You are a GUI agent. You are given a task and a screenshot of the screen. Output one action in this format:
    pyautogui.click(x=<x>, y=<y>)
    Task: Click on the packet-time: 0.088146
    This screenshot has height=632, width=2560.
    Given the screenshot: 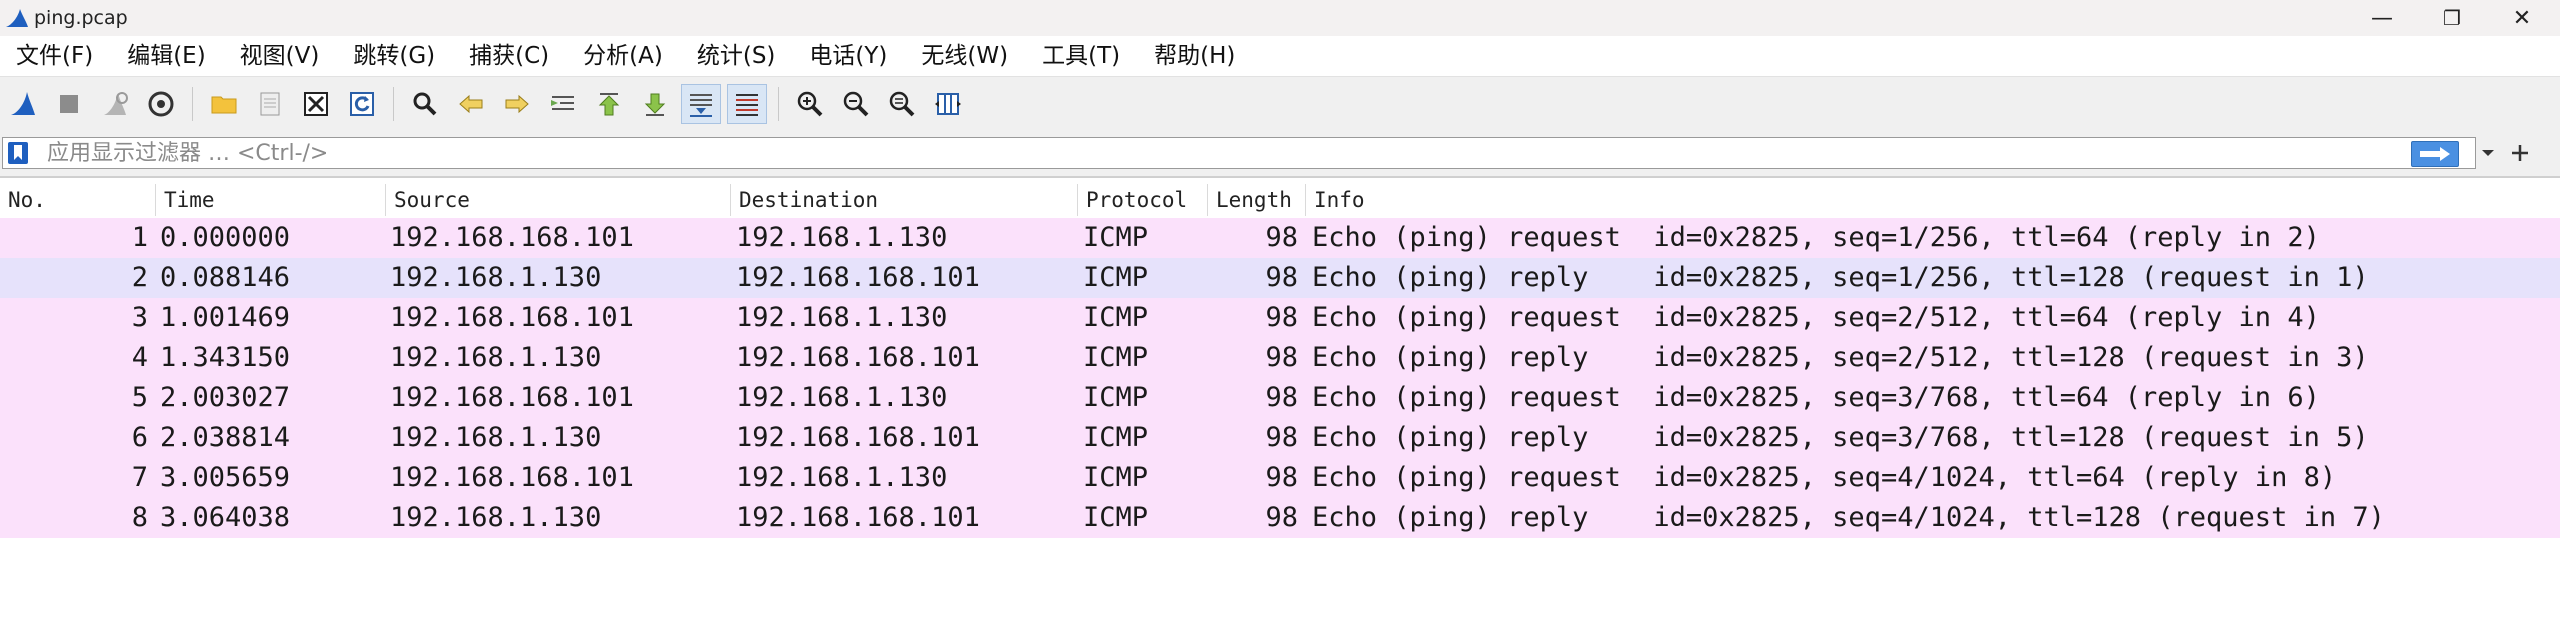 What is the action you would take?
    pyautogui.click(x=225, y=277)
    